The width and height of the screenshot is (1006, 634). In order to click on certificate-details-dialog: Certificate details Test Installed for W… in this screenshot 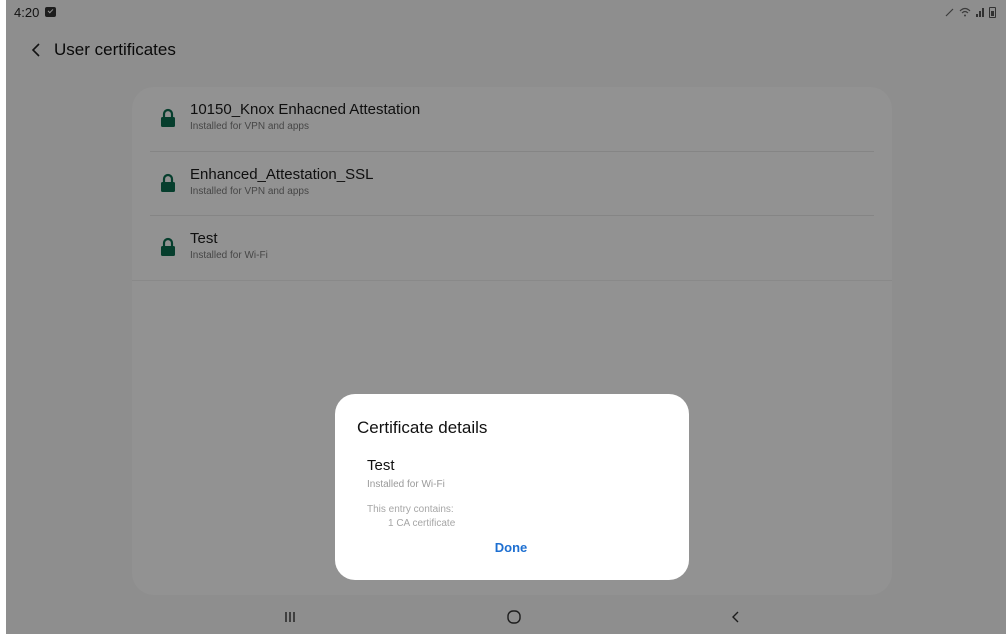, I will do `click(512, 487)`.